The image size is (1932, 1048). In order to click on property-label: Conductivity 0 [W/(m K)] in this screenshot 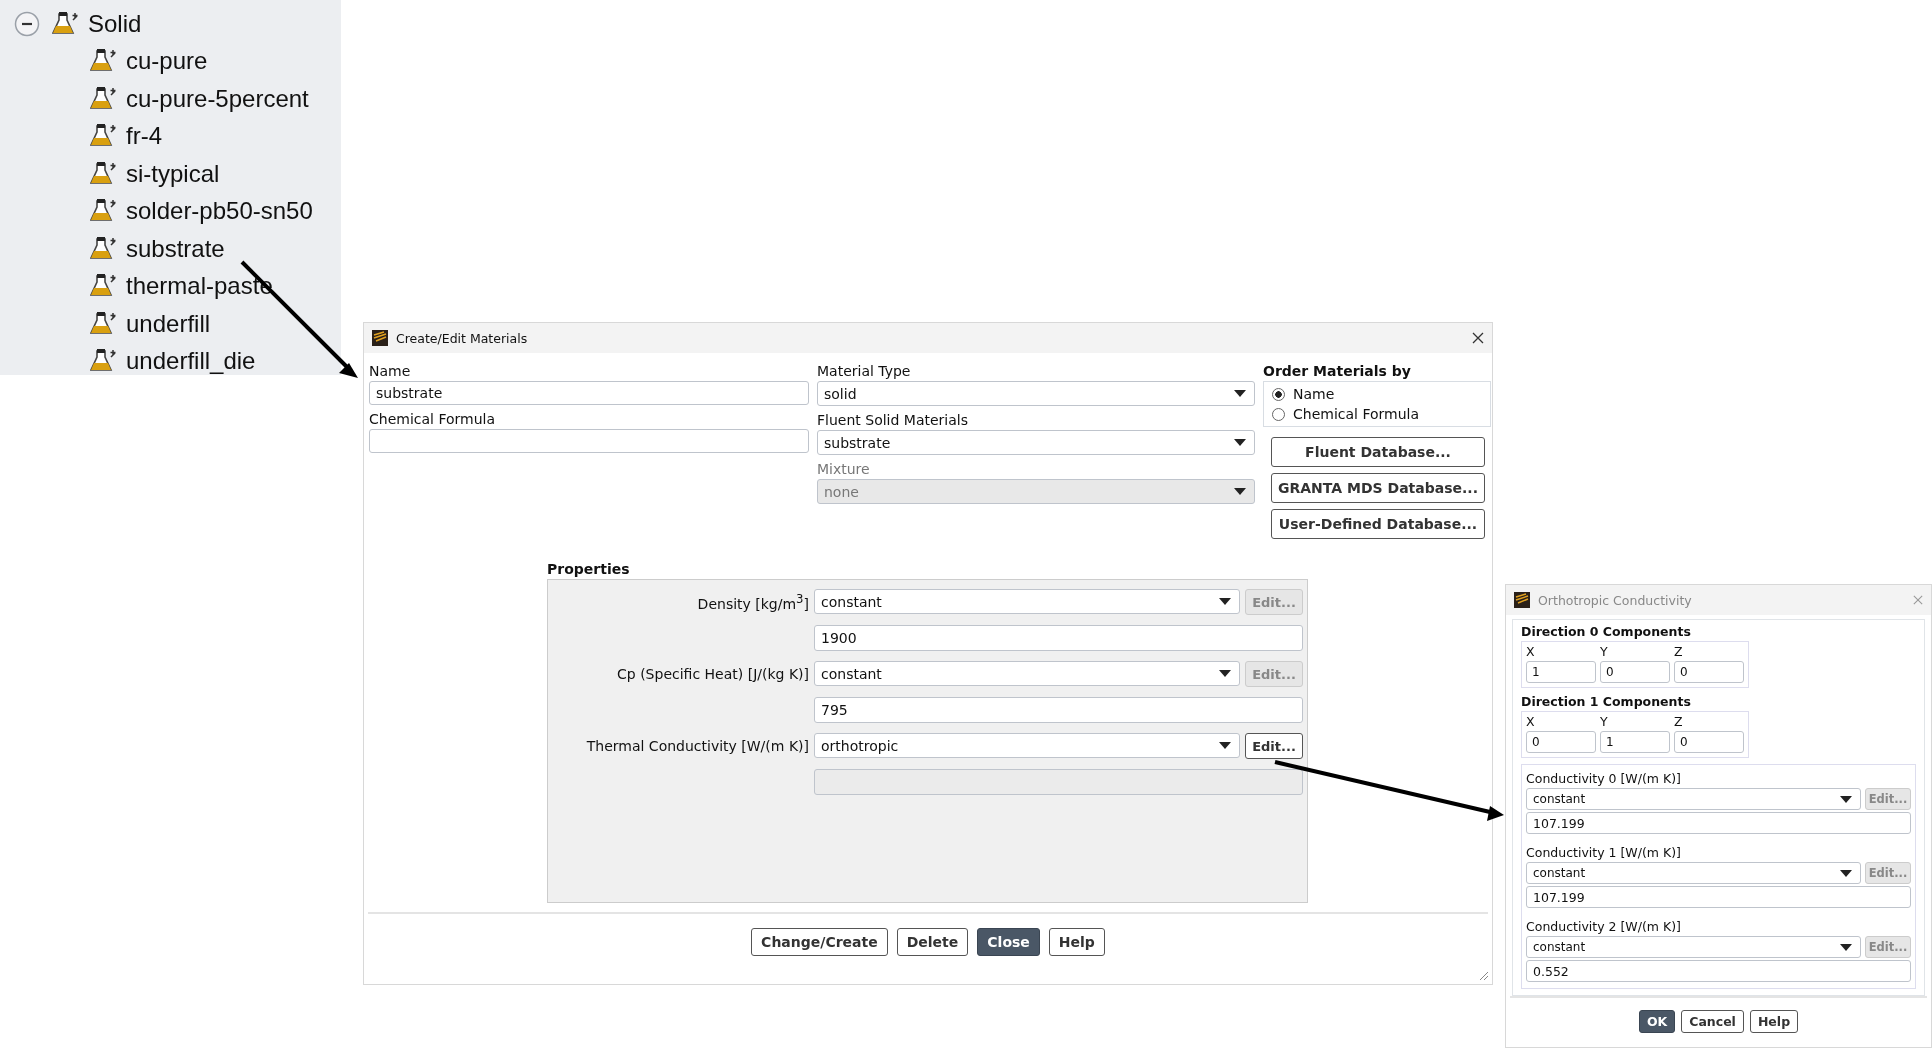, I will do `click(1604, 778)`.